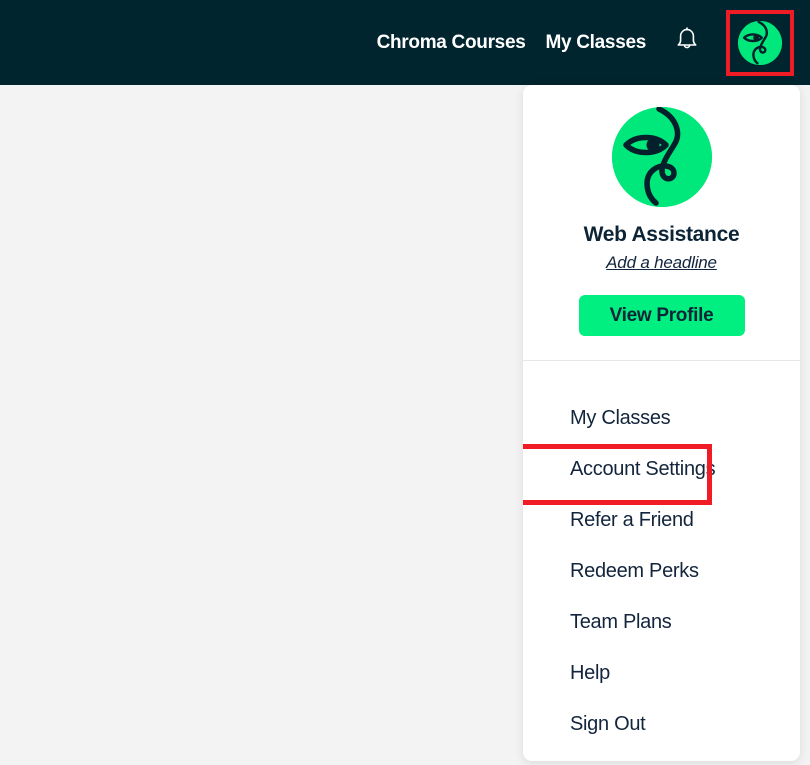 The image size is (810, 765). What do you see at coordinates (661, 474) in the screenshot?
I see `menu-item-account-settings: Account Settings` at bounding box center [661, 474].